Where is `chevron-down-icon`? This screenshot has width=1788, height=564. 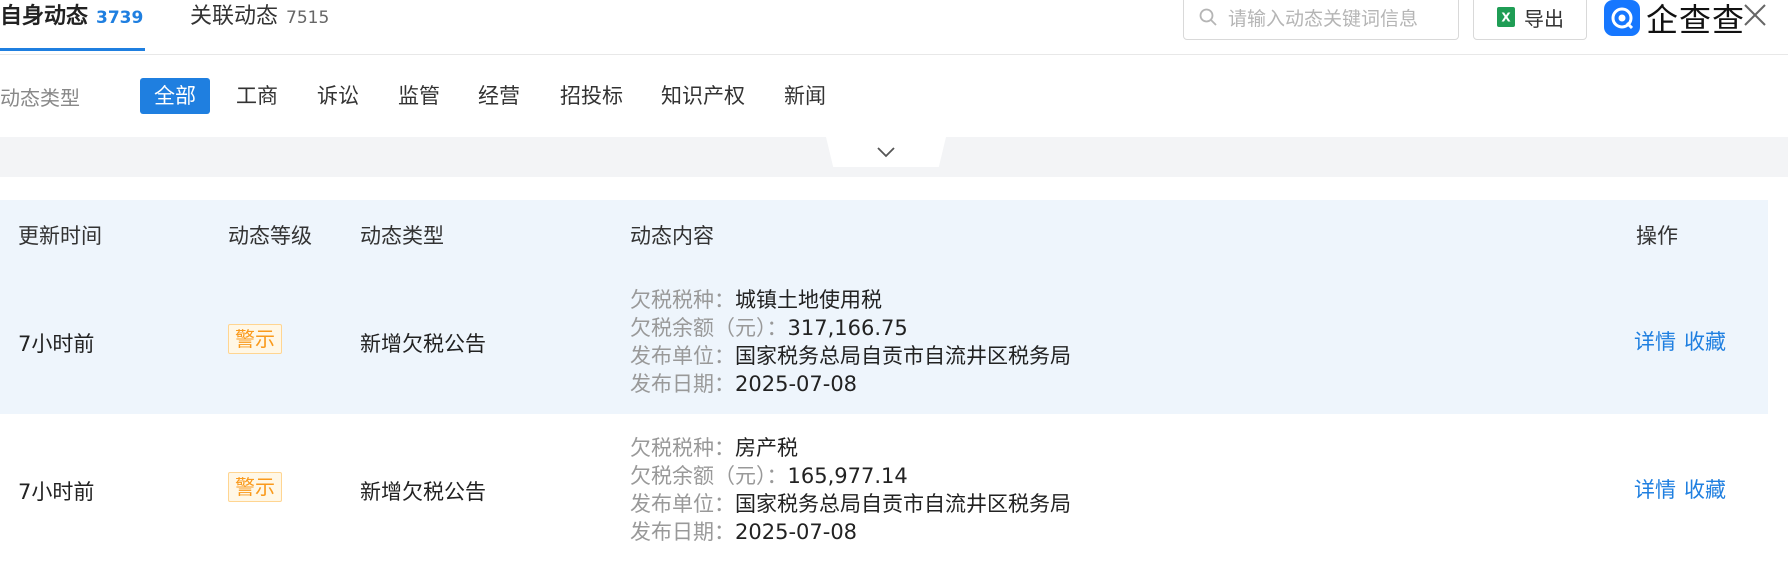 chevron-down-icon is located at coordinates (886, 152).